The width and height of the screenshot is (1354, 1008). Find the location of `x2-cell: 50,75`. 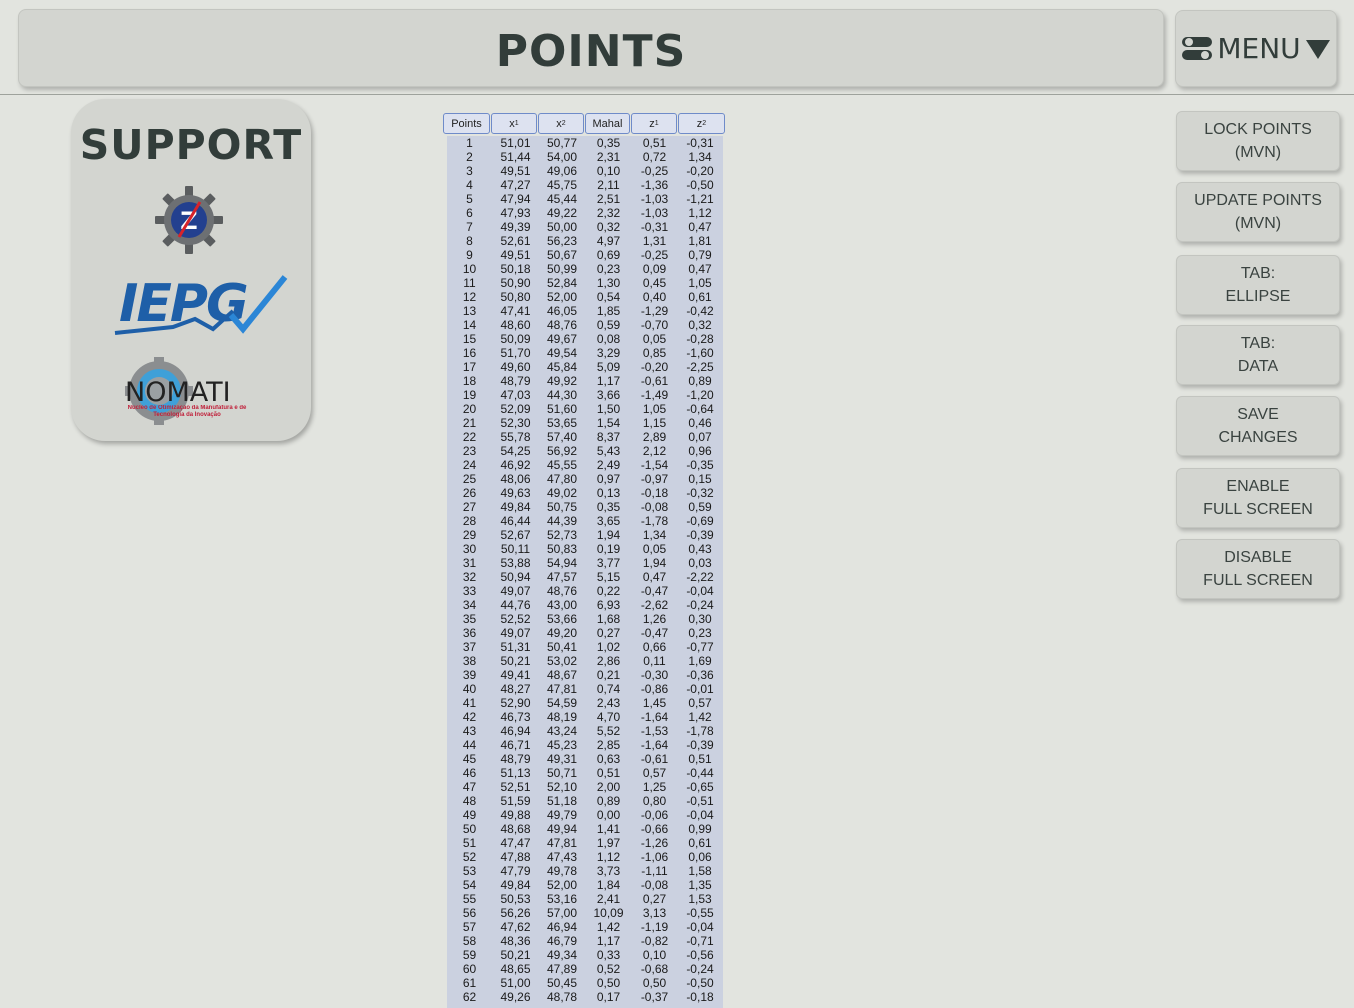

x2-cell: 50,75 is located at coordinates (562, 507).